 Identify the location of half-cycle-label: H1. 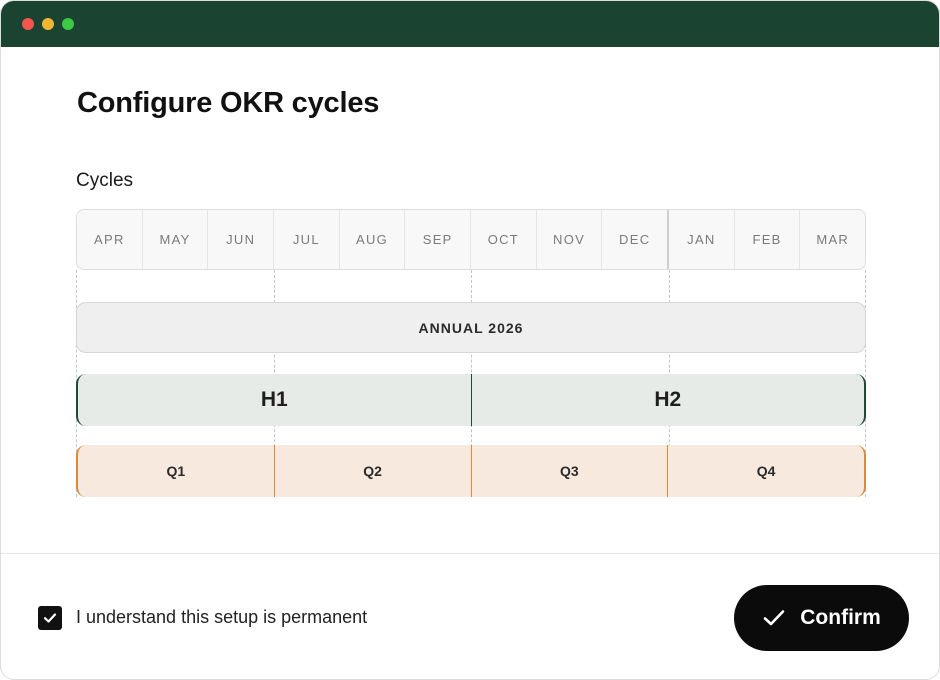
(274, 399).